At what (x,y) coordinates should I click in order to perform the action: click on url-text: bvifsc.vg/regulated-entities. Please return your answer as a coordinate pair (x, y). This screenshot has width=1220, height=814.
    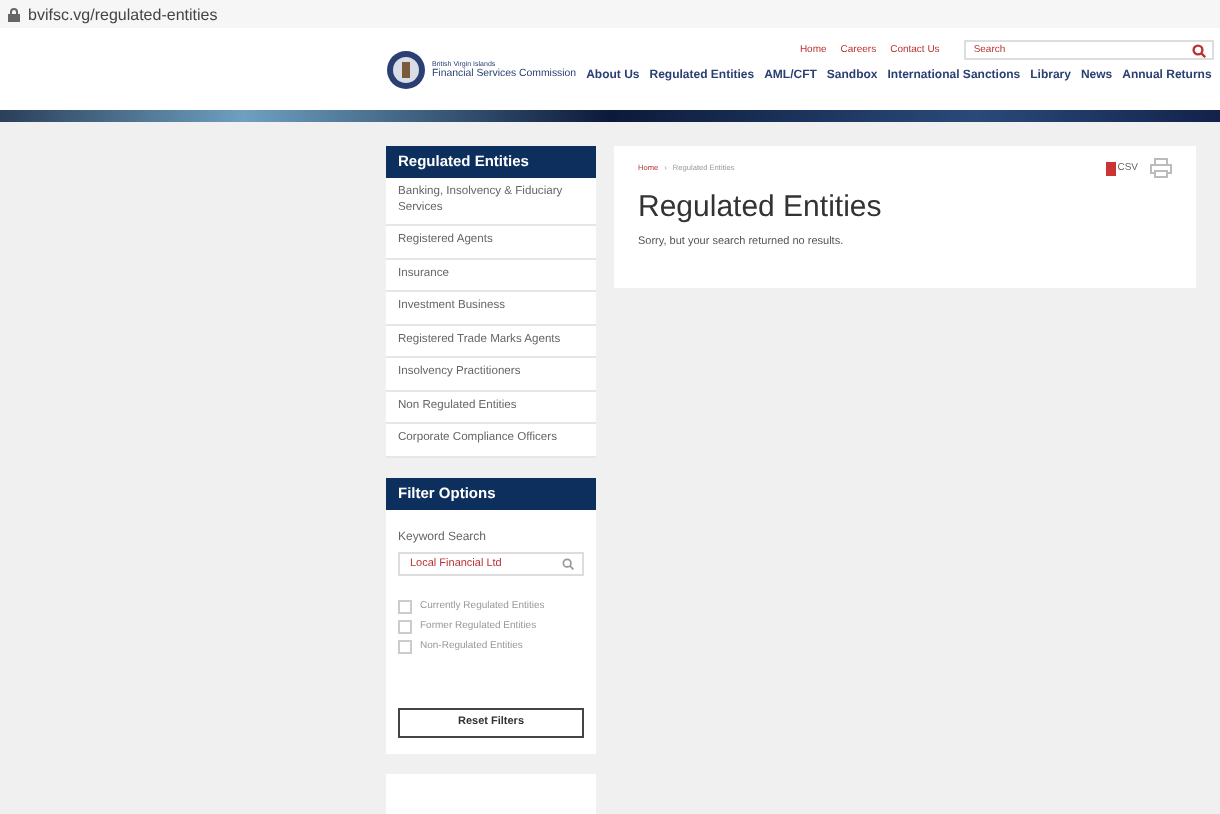
    Looking at the image, I should click on (123, 14).